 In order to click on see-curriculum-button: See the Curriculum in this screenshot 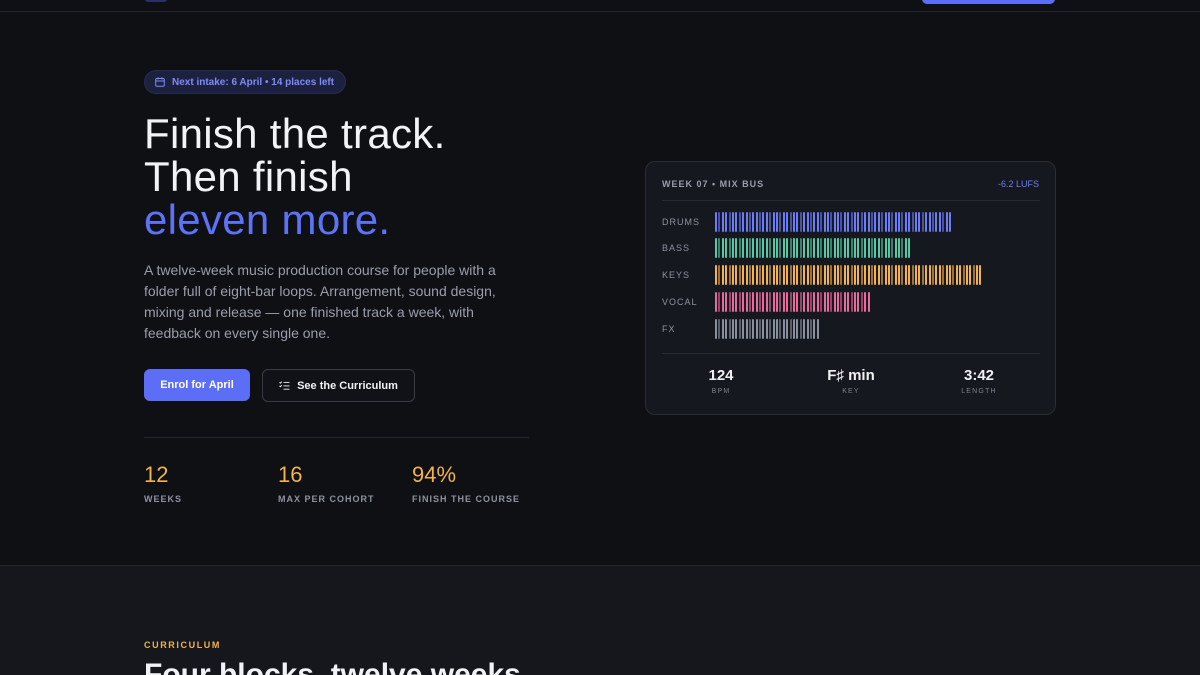, I will do `click(338, 385)`.